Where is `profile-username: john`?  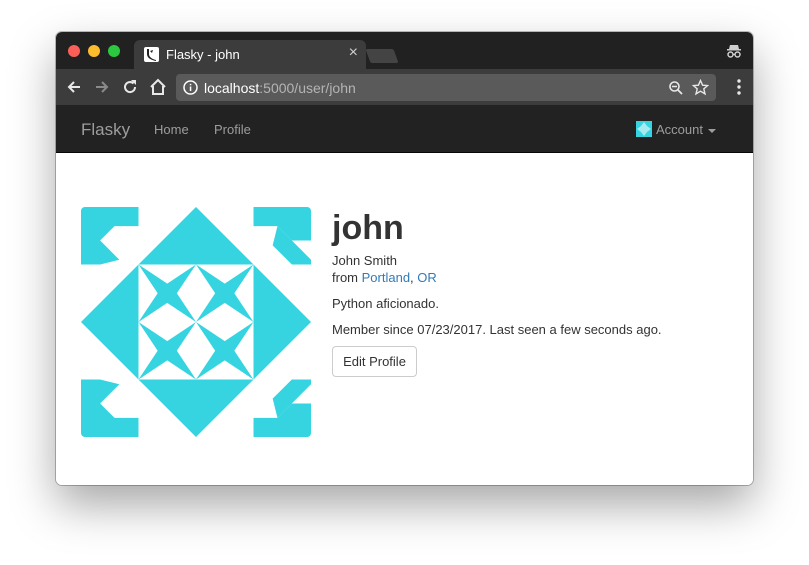
profile-username: john is located at coordinates (368, 228).